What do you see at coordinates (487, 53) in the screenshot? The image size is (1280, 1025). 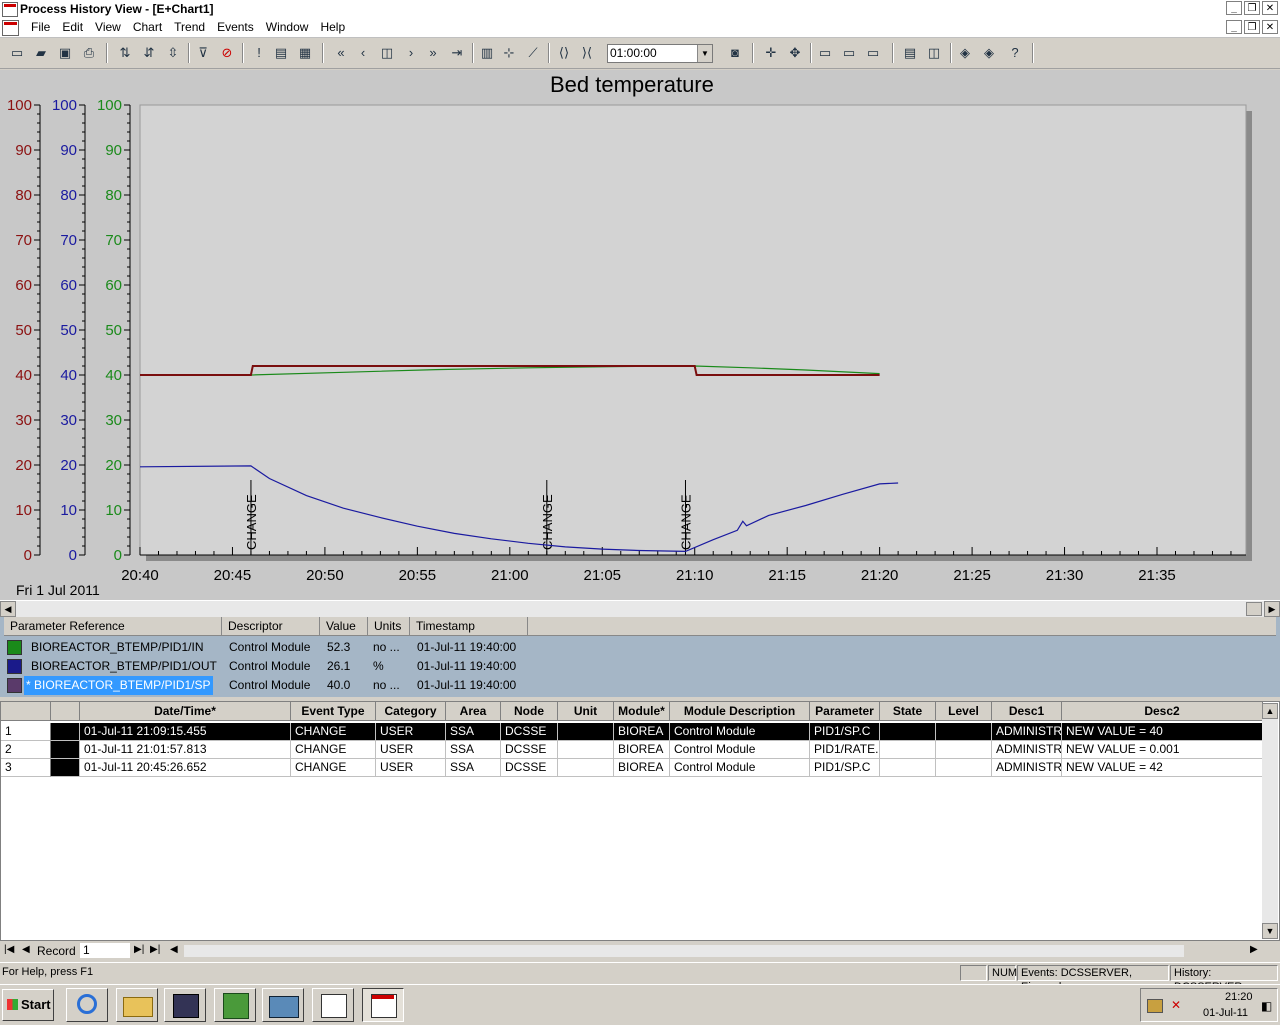 I see `chart-icon: ▥` at bounding box center [487, 53].